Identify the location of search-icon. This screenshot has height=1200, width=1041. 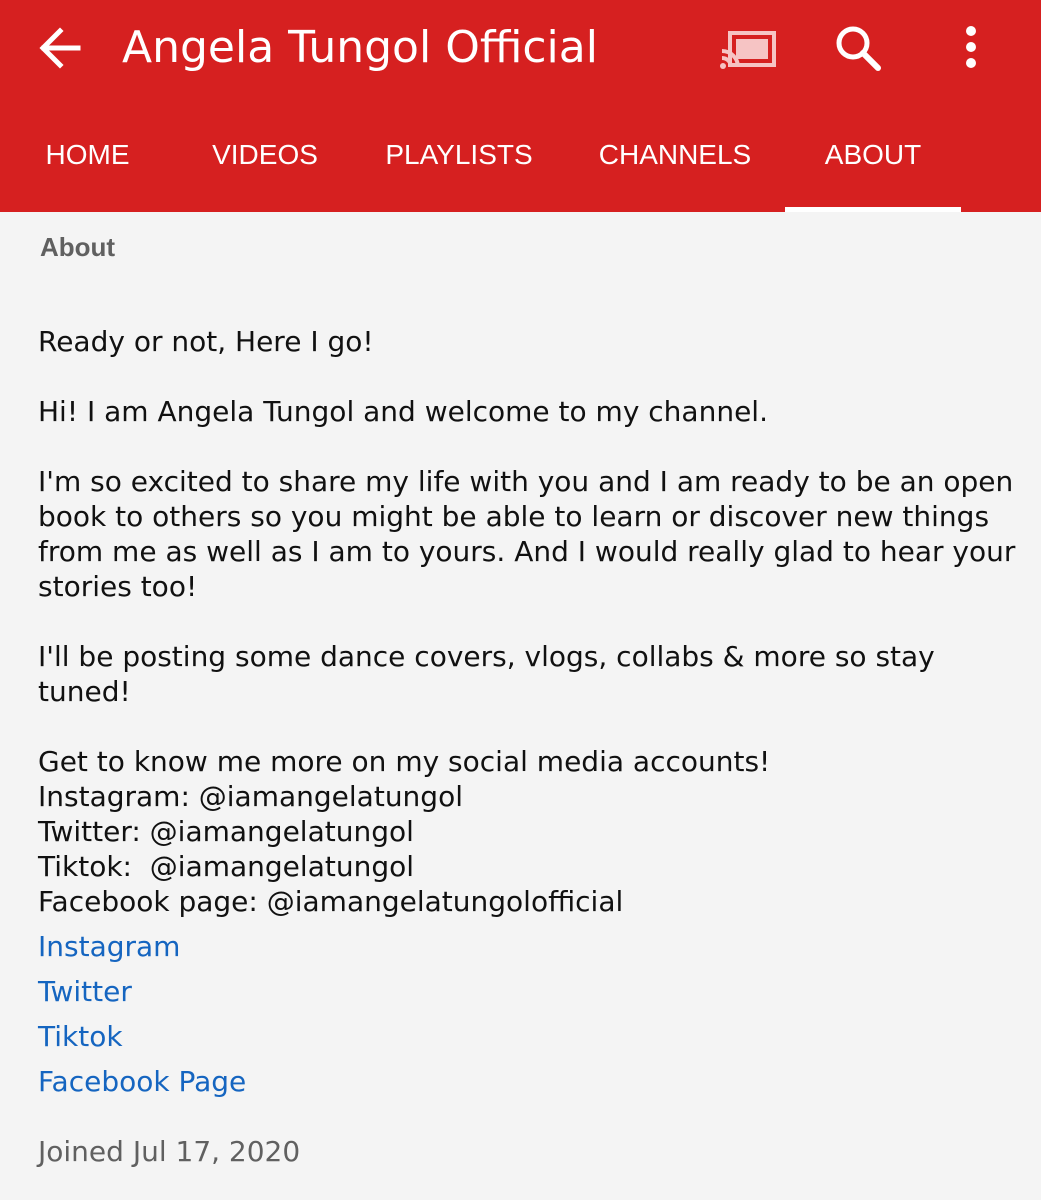
(858, 48).